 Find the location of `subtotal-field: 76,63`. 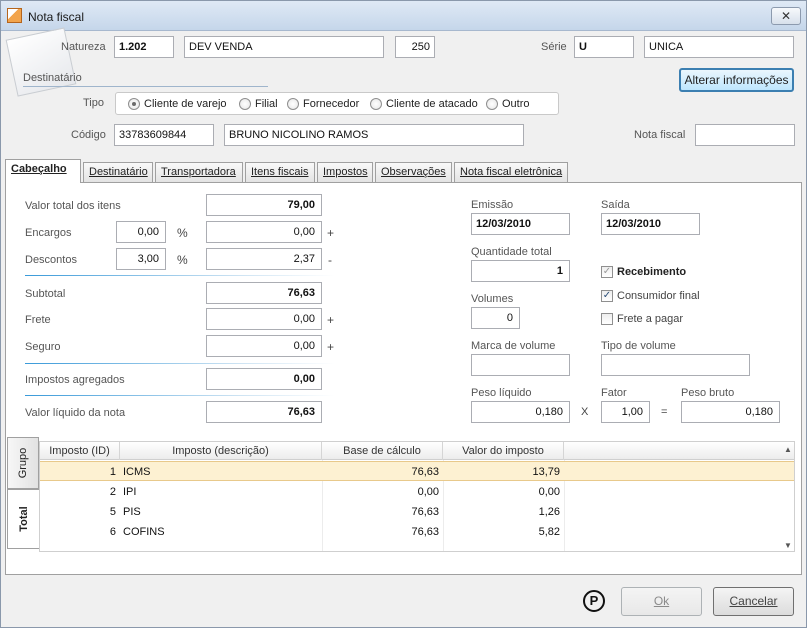

subtotal-field: 76,63 is located at coordinates (264, 293).